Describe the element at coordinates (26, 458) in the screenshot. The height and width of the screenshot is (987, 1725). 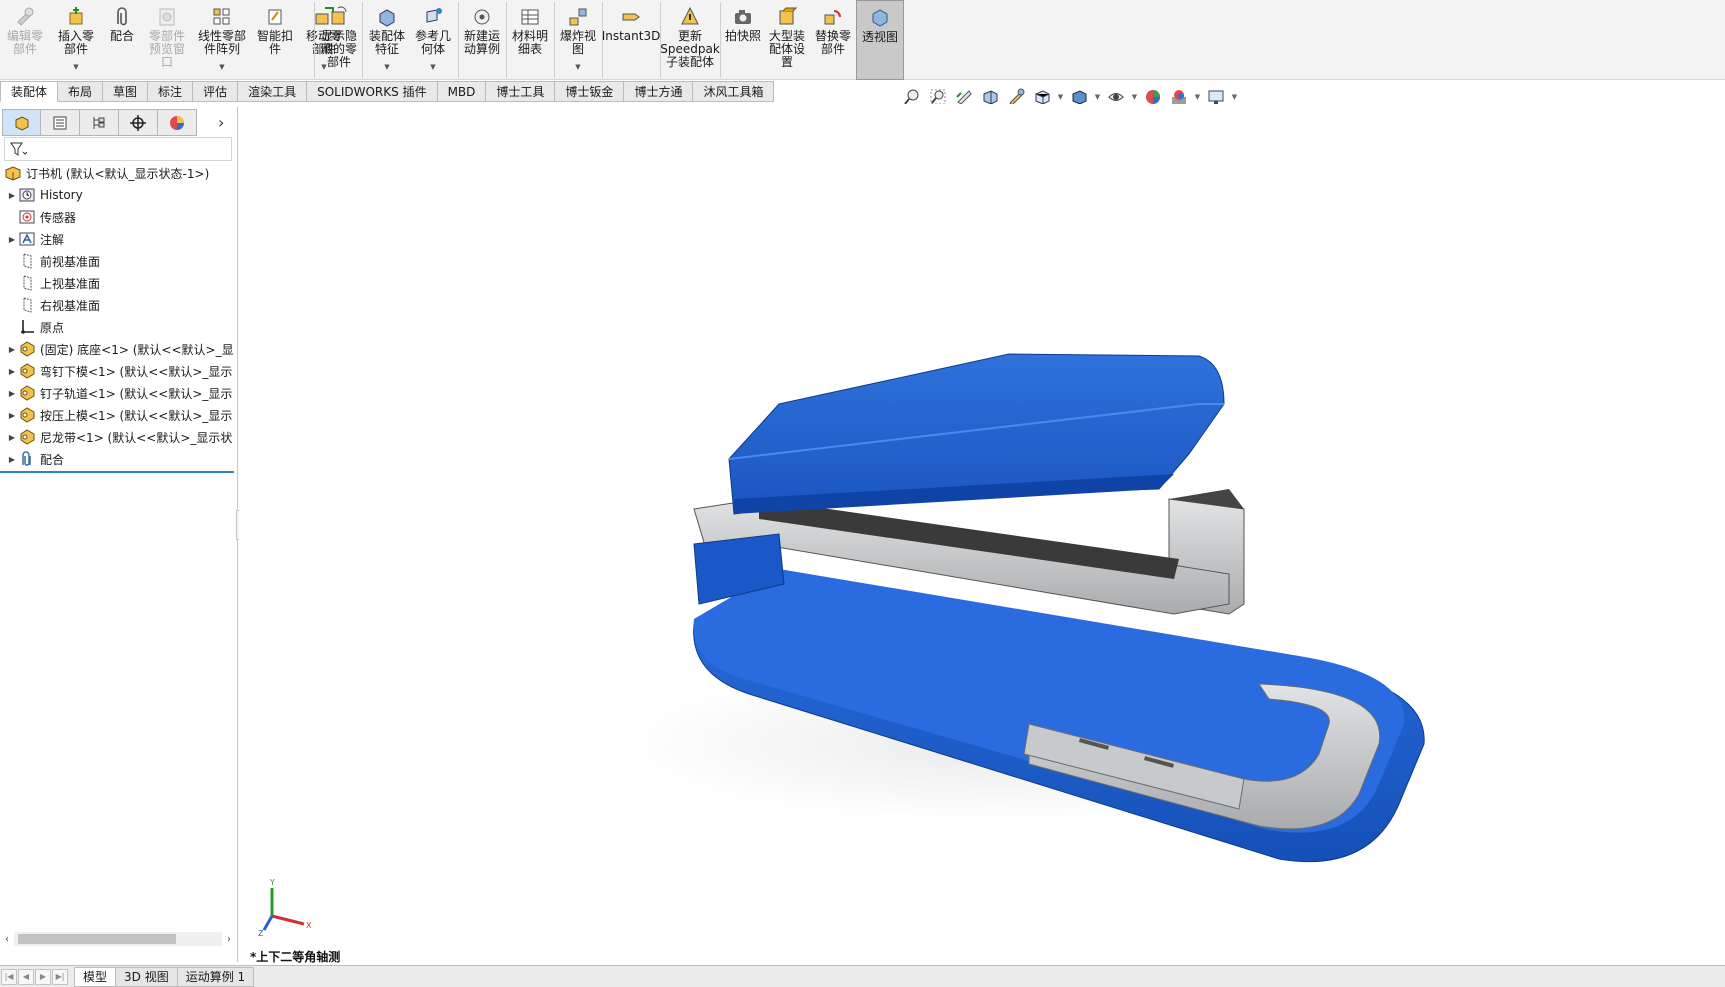
I see `mates-icon` at that location.